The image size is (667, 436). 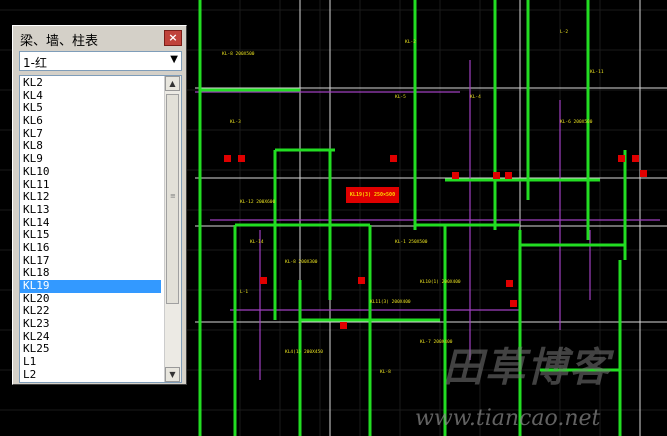 What do you see at coordinates (475, 97) in the screenshot?
I see `cad-label: KL-4` at bounding box center [475, 97].